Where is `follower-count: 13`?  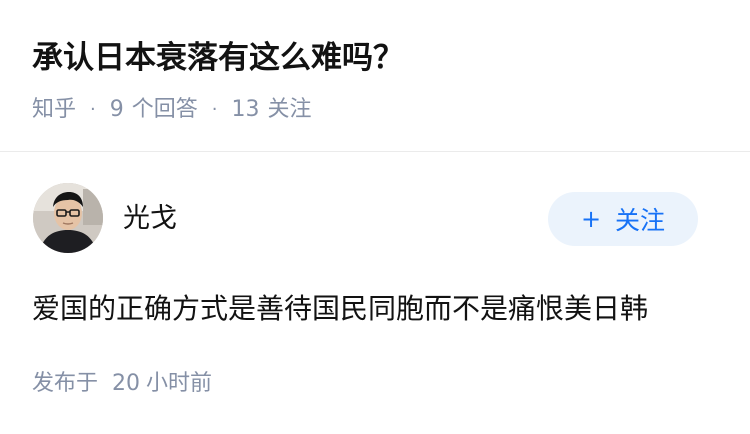 follower-count: 13 is located at coordinates (245, 109).